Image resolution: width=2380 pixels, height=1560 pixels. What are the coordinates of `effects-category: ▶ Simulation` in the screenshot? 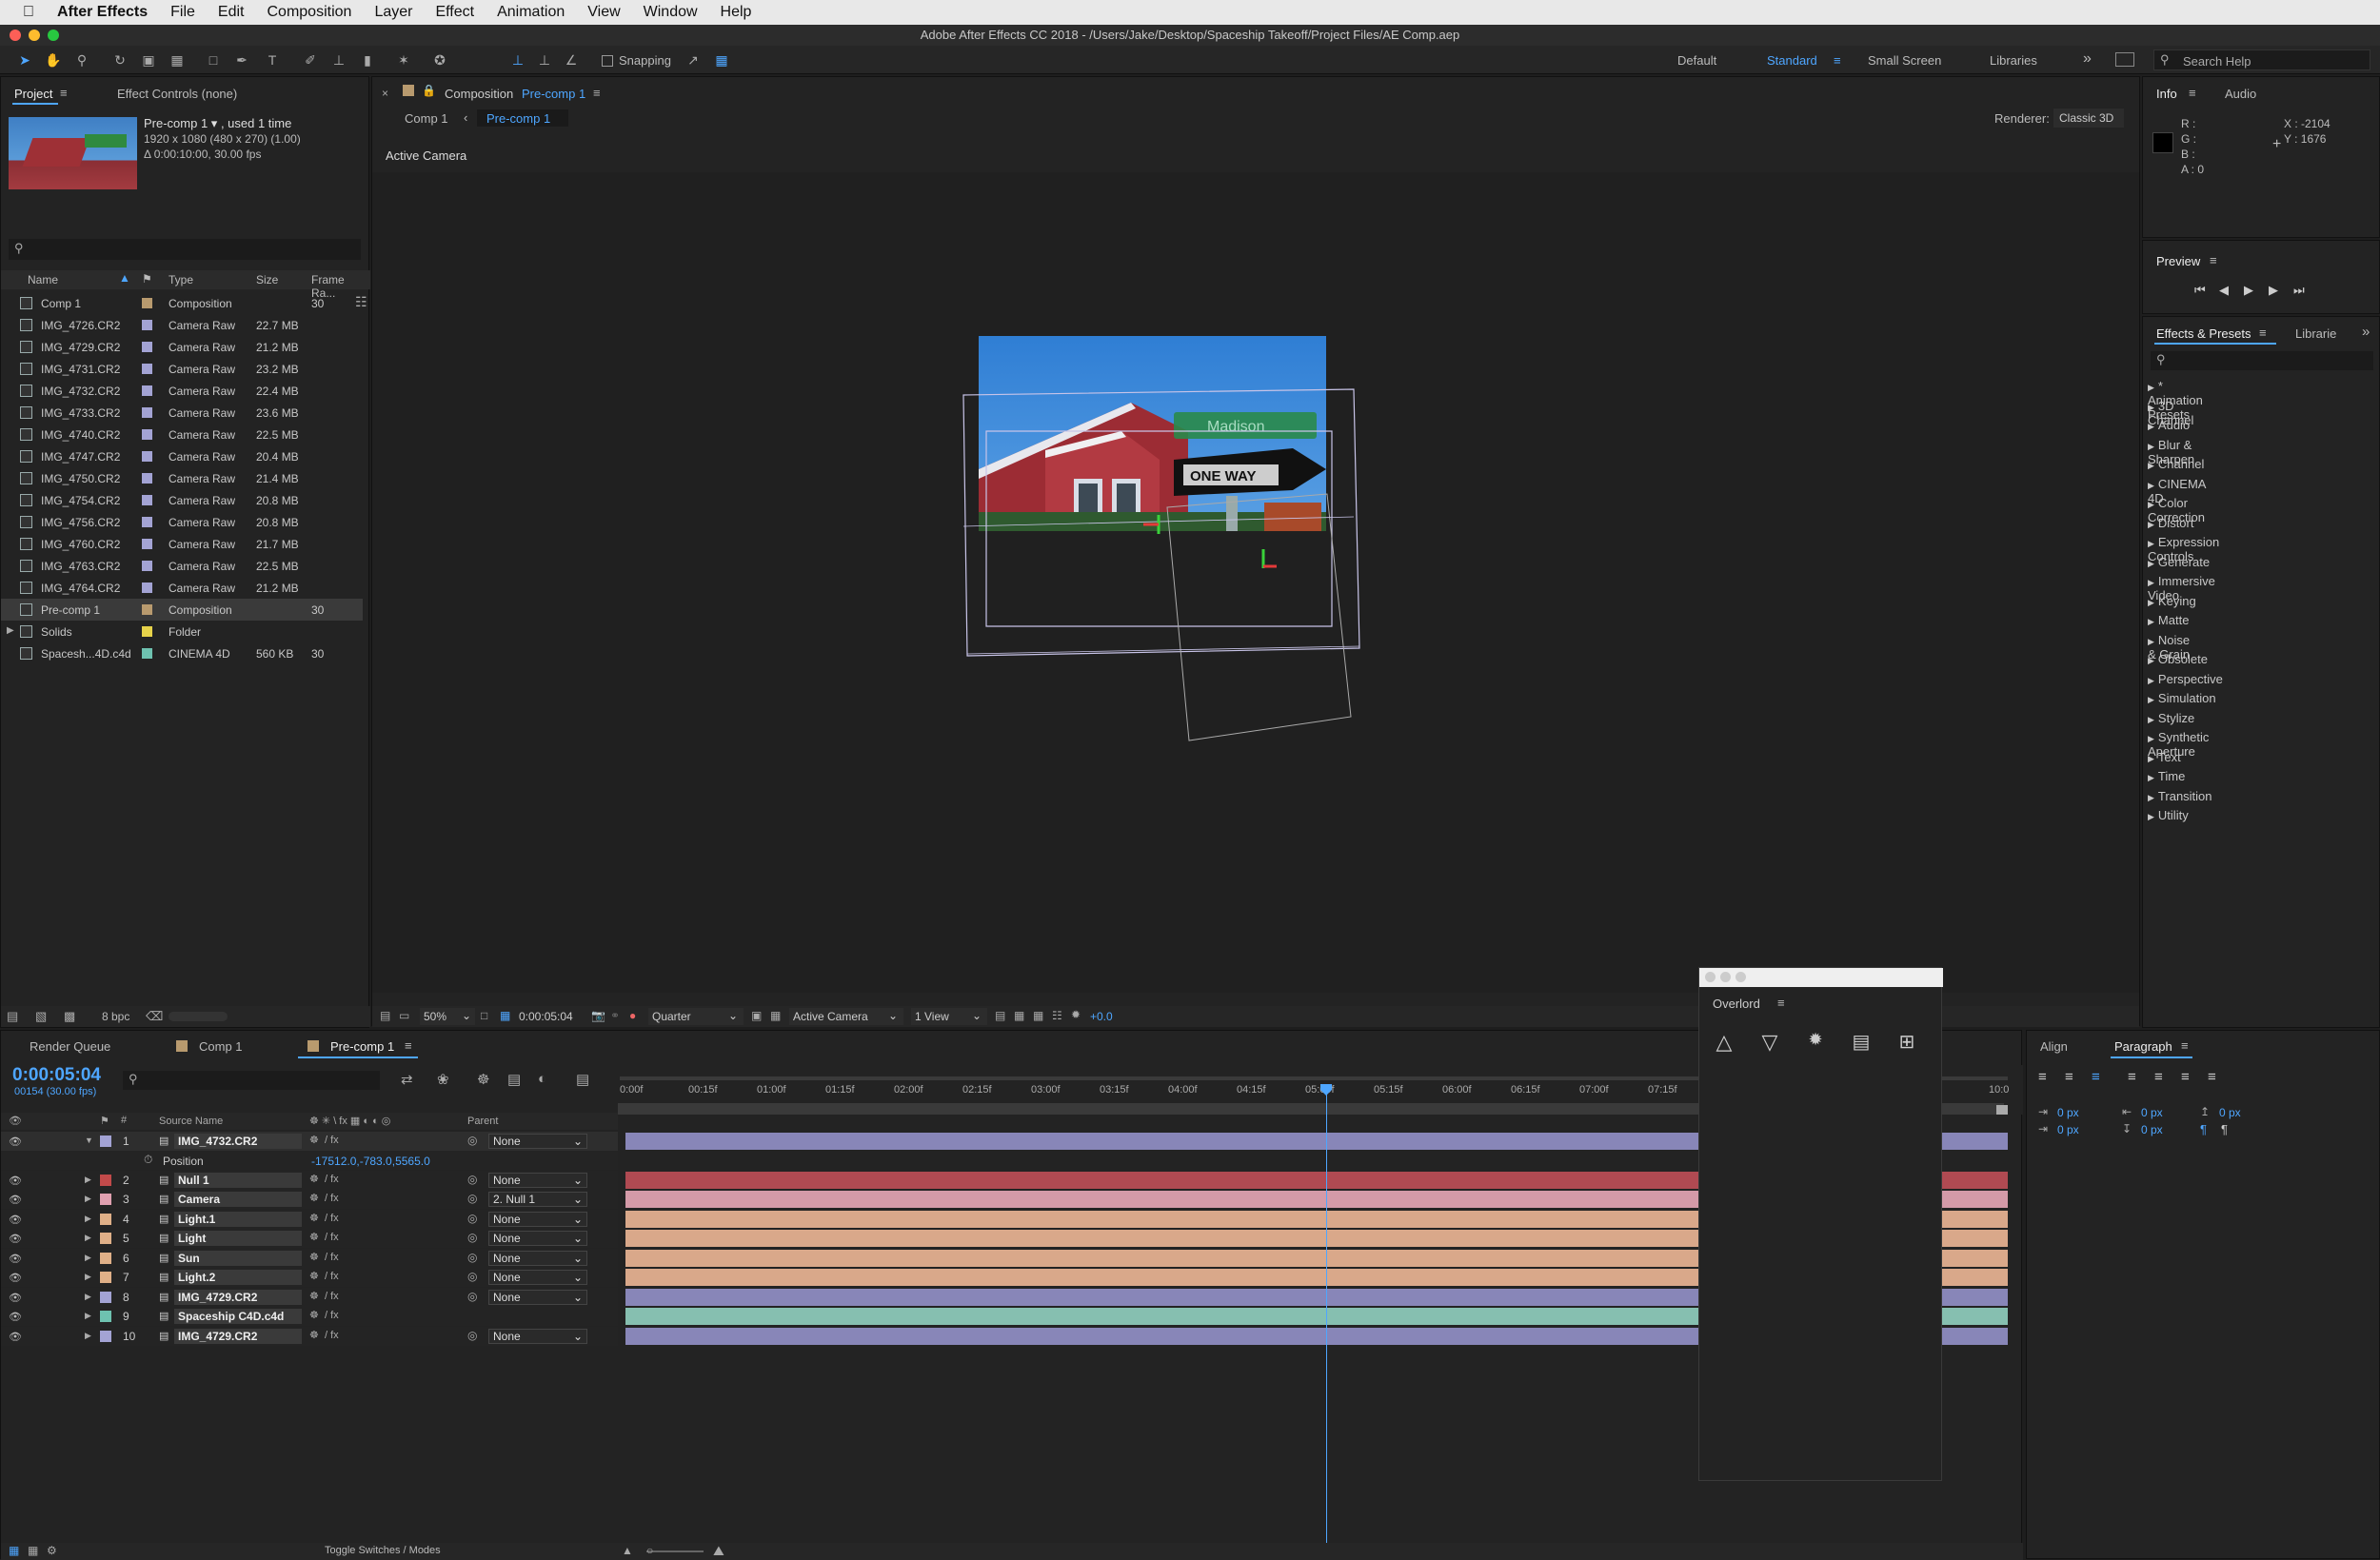 It's located at (2182, 698).